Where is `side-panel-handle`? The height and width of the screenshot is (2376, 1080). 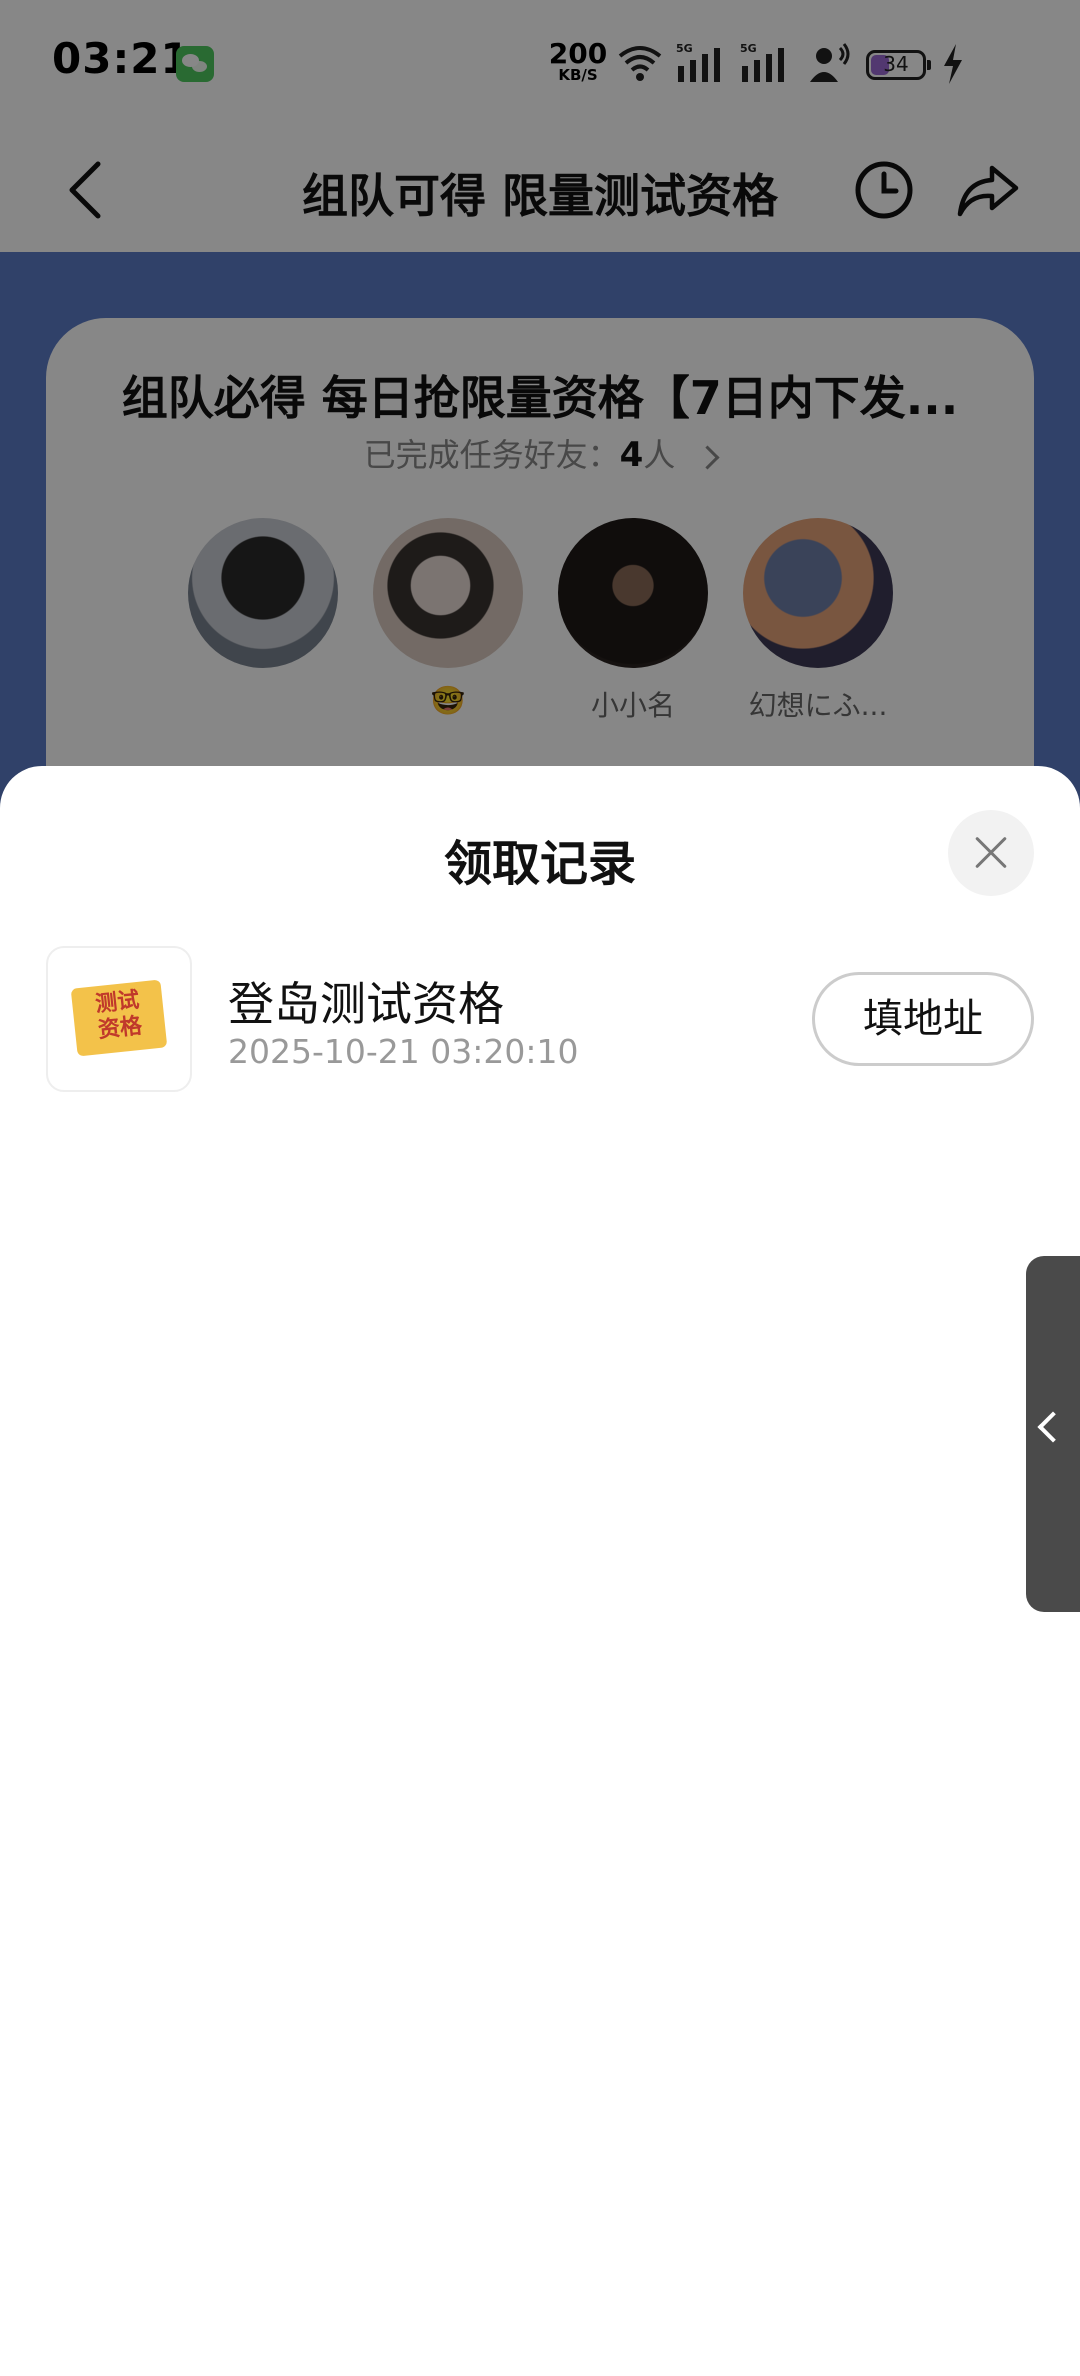 side-panel-handle is located at coordinates (1053, 1434).